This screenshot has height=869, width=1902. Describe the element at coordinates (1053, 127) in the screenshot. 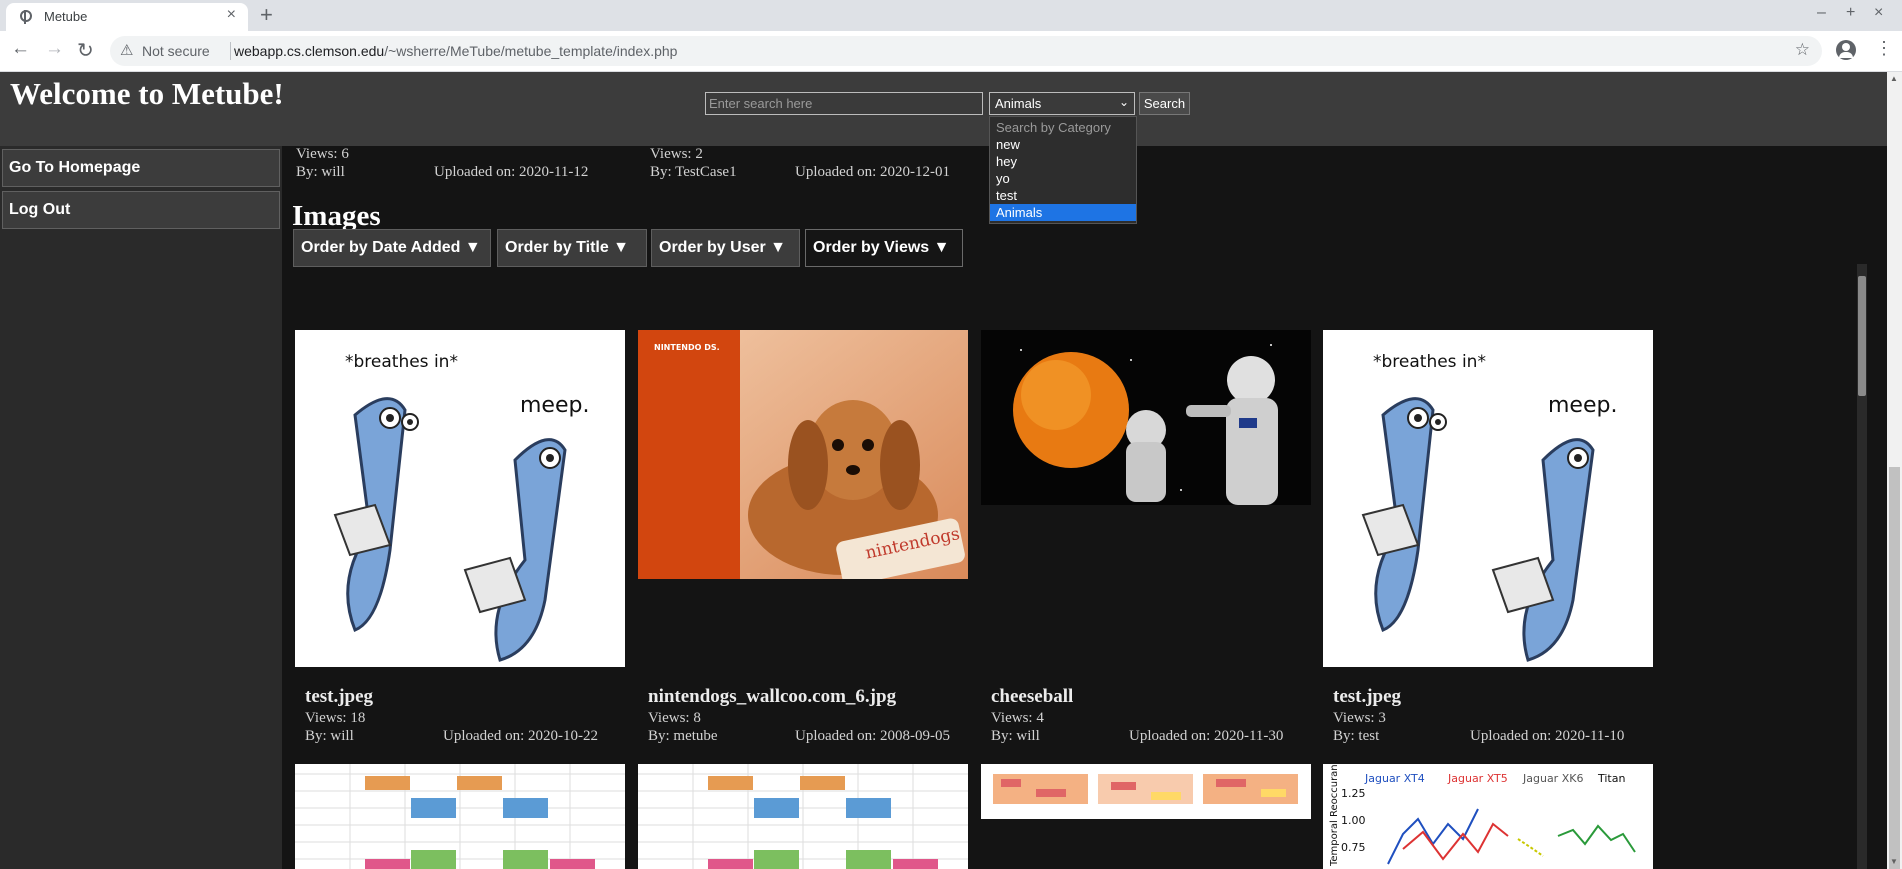

I see `category-option-placeholder: Search by Category` at that location.